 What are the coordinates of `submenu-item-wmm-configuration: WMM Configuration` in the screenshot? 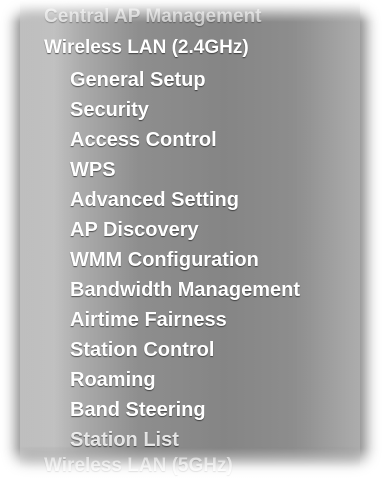 It's located at (185, 260).